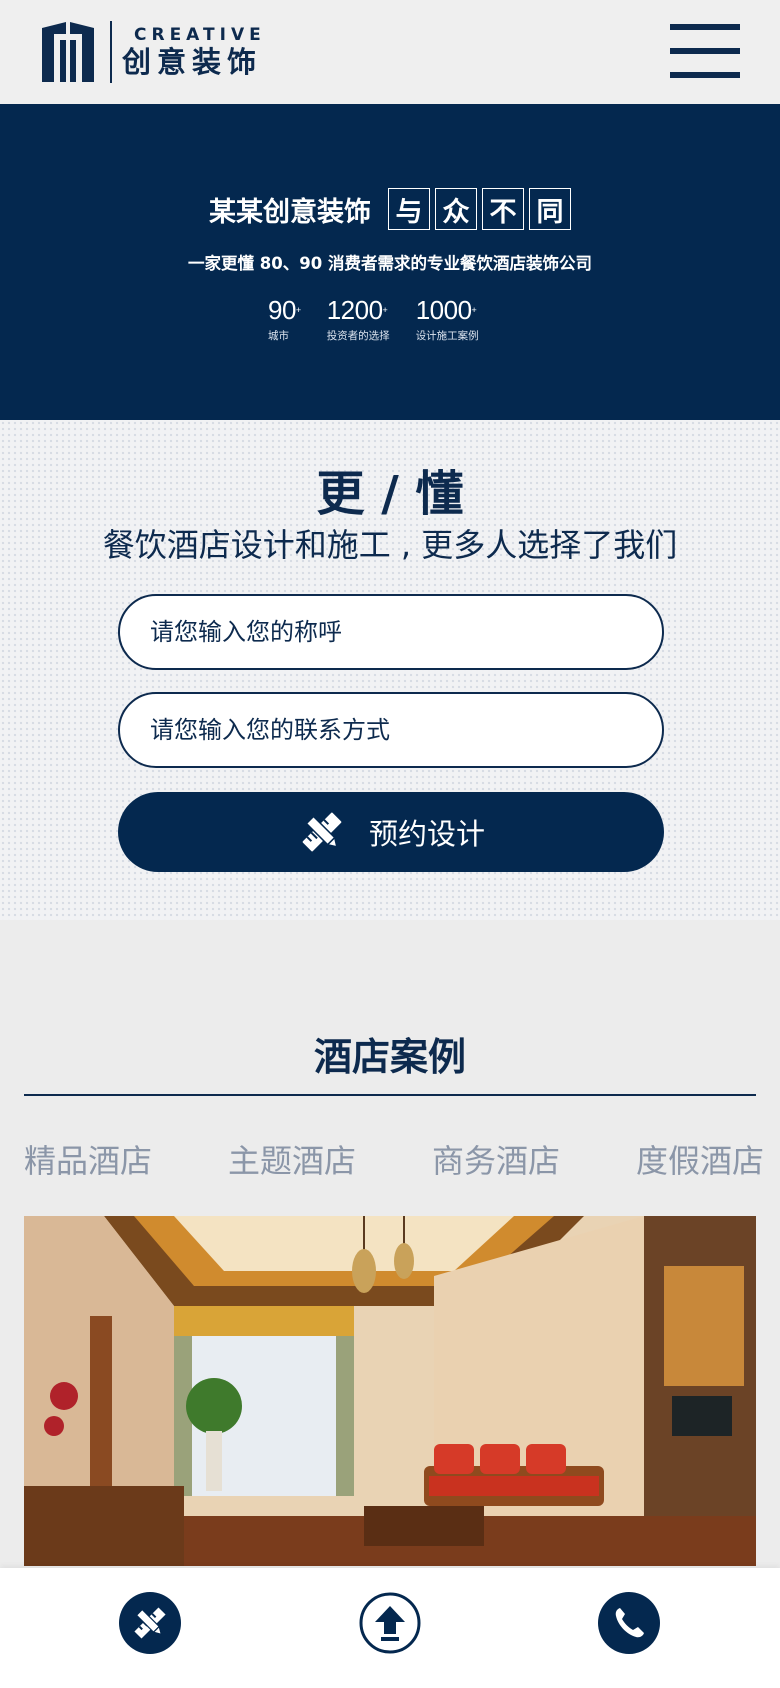 This screenshot has width=780, height=1688. What do you see at coordinates (111, 52) in the screenshot?
I see `logo-divider` at bounding box center [111, 52].